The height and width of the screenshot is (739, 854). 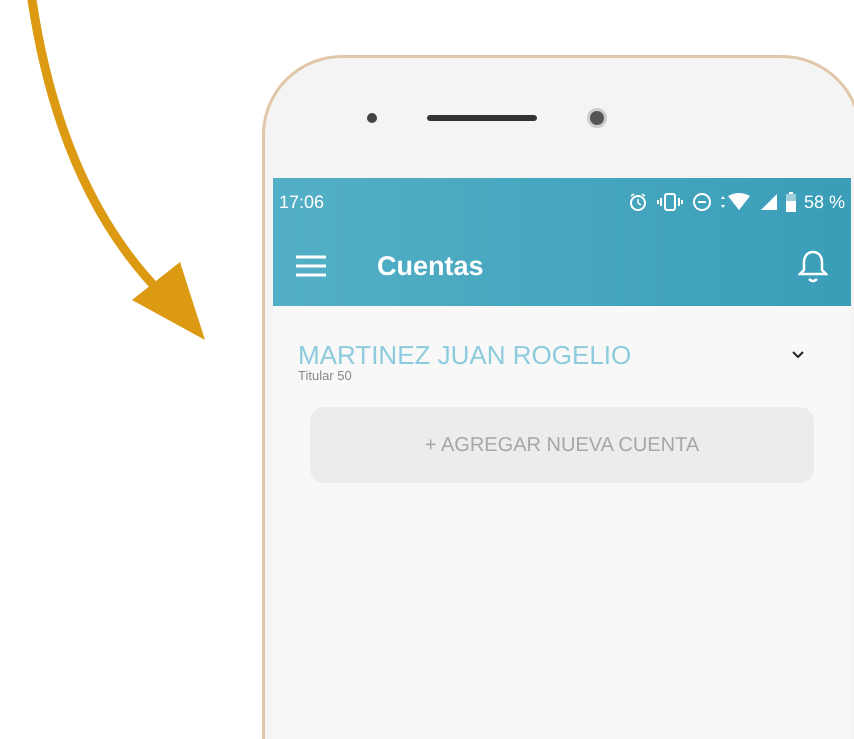 I want to click on camera-icon, so click(x=597, y=118).